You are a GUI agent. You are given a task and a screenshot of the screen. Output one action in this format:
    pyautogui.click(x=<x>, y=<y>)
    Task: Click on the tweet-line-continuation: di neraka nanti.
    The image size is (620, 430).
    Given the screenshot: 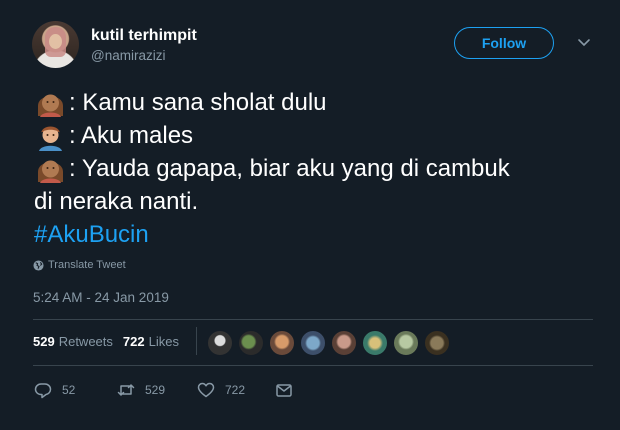 What is the action you would take?
    pyautogui.click(x=116, y=201)
    